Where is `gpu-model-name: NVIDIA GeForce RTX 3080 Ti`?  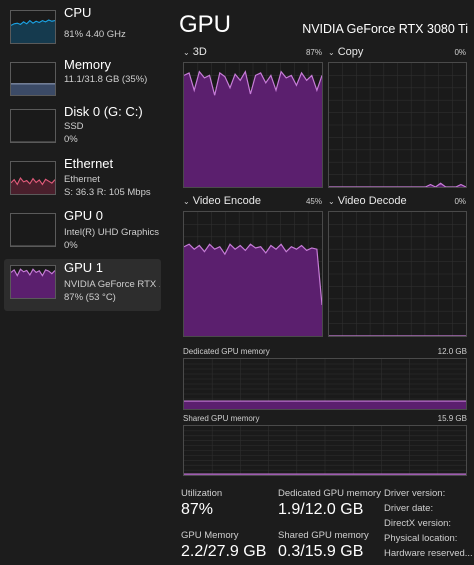 gpu-model-name: NVIDIA GeForce RTX 3080 Ti is located at coordinates (385, 29).